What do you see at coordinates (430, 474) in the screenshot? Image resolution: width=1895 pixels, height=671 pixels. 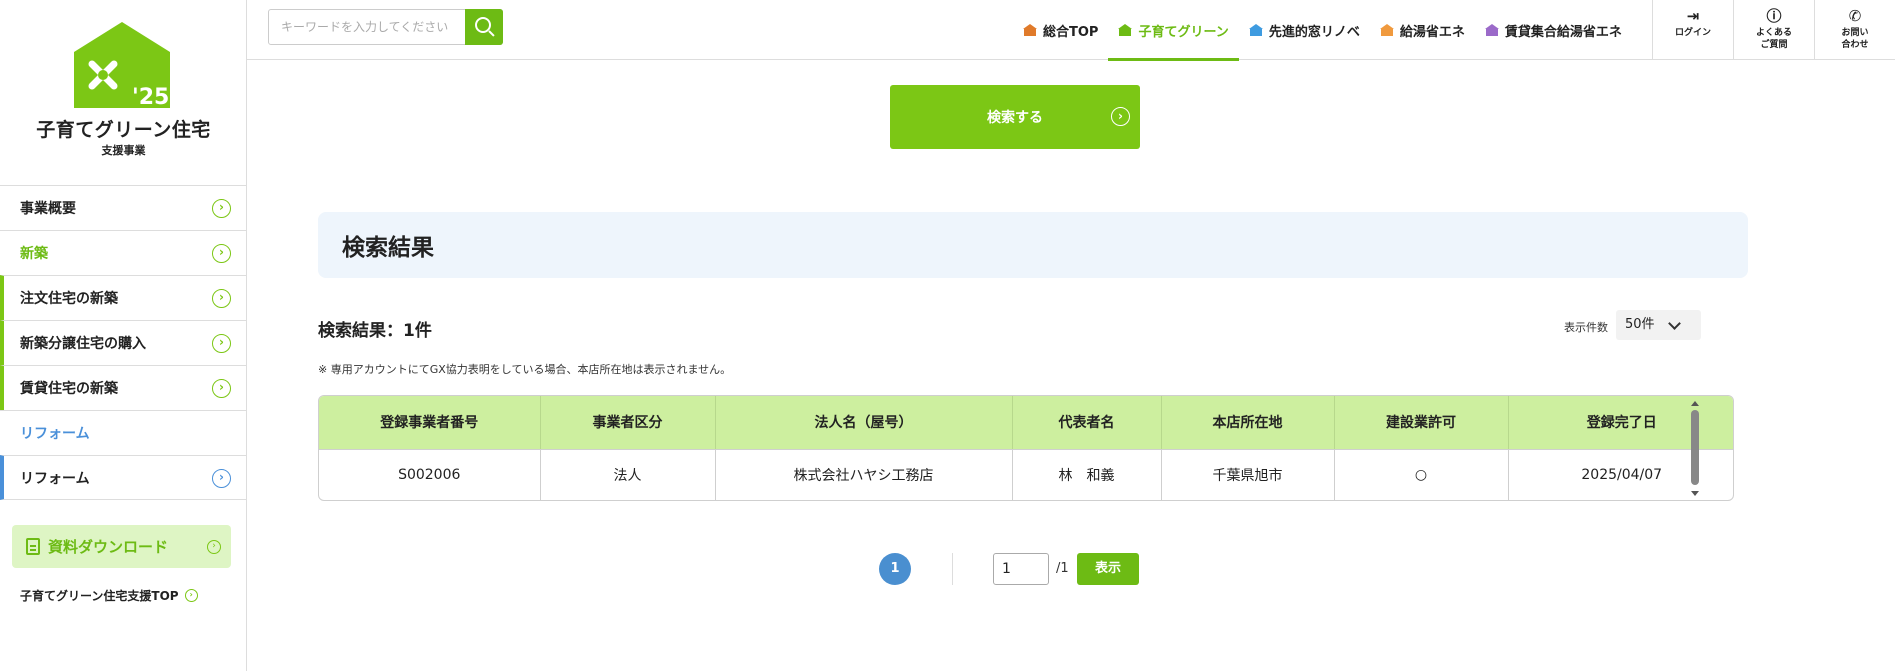 I see `table-cell: S002006` at bounding box center [430, 474].